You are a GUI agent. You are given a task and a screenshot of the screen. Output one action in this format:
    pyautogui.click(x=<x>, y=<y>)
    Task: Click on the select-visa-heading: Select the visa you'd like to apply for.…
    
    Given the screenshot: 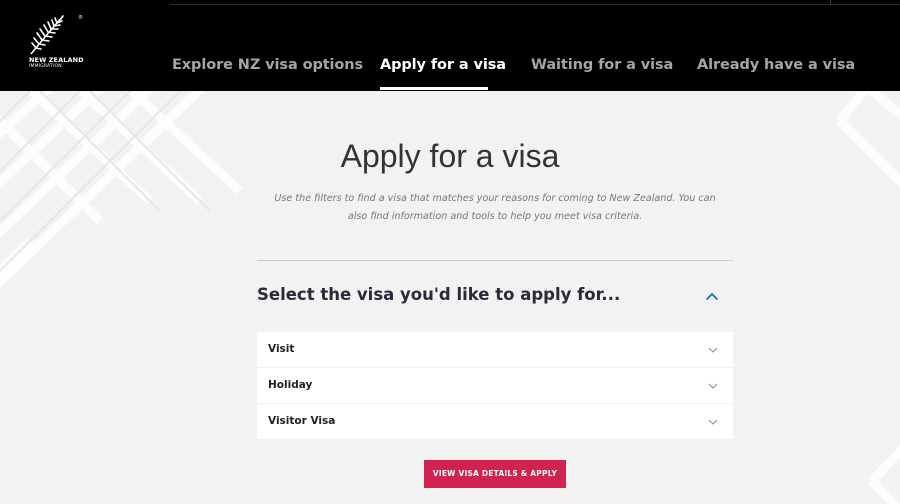 What is the action you would take?
    pyautogui.click(x=439, y=294)
    